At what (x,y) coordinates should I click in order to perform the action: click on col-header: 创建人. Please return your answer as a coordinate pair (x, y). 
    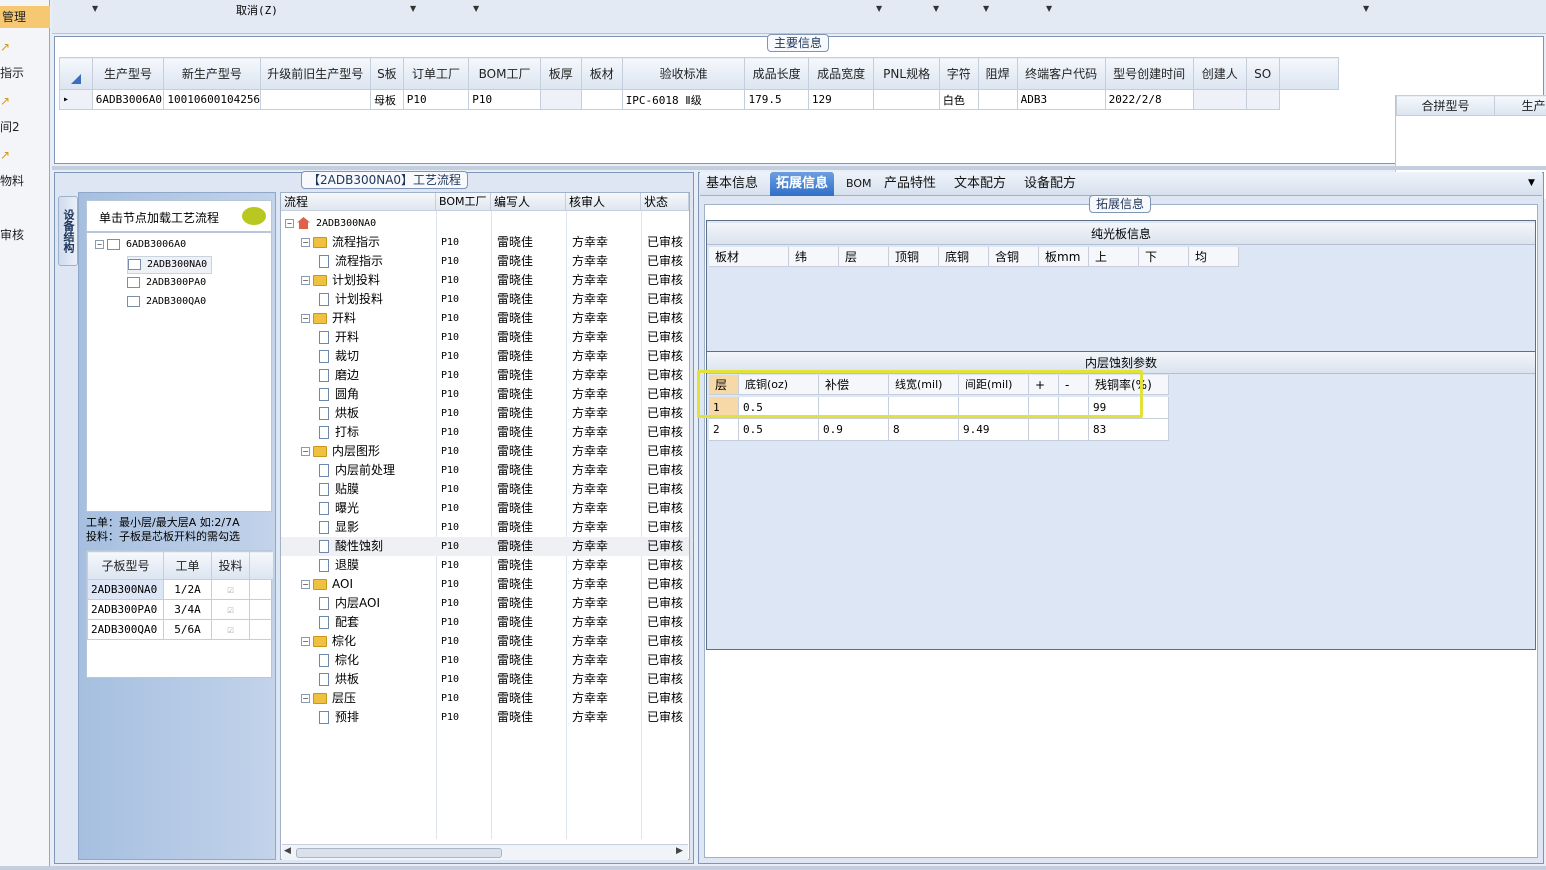
    Looking at the image, I should click on (1219, 73).